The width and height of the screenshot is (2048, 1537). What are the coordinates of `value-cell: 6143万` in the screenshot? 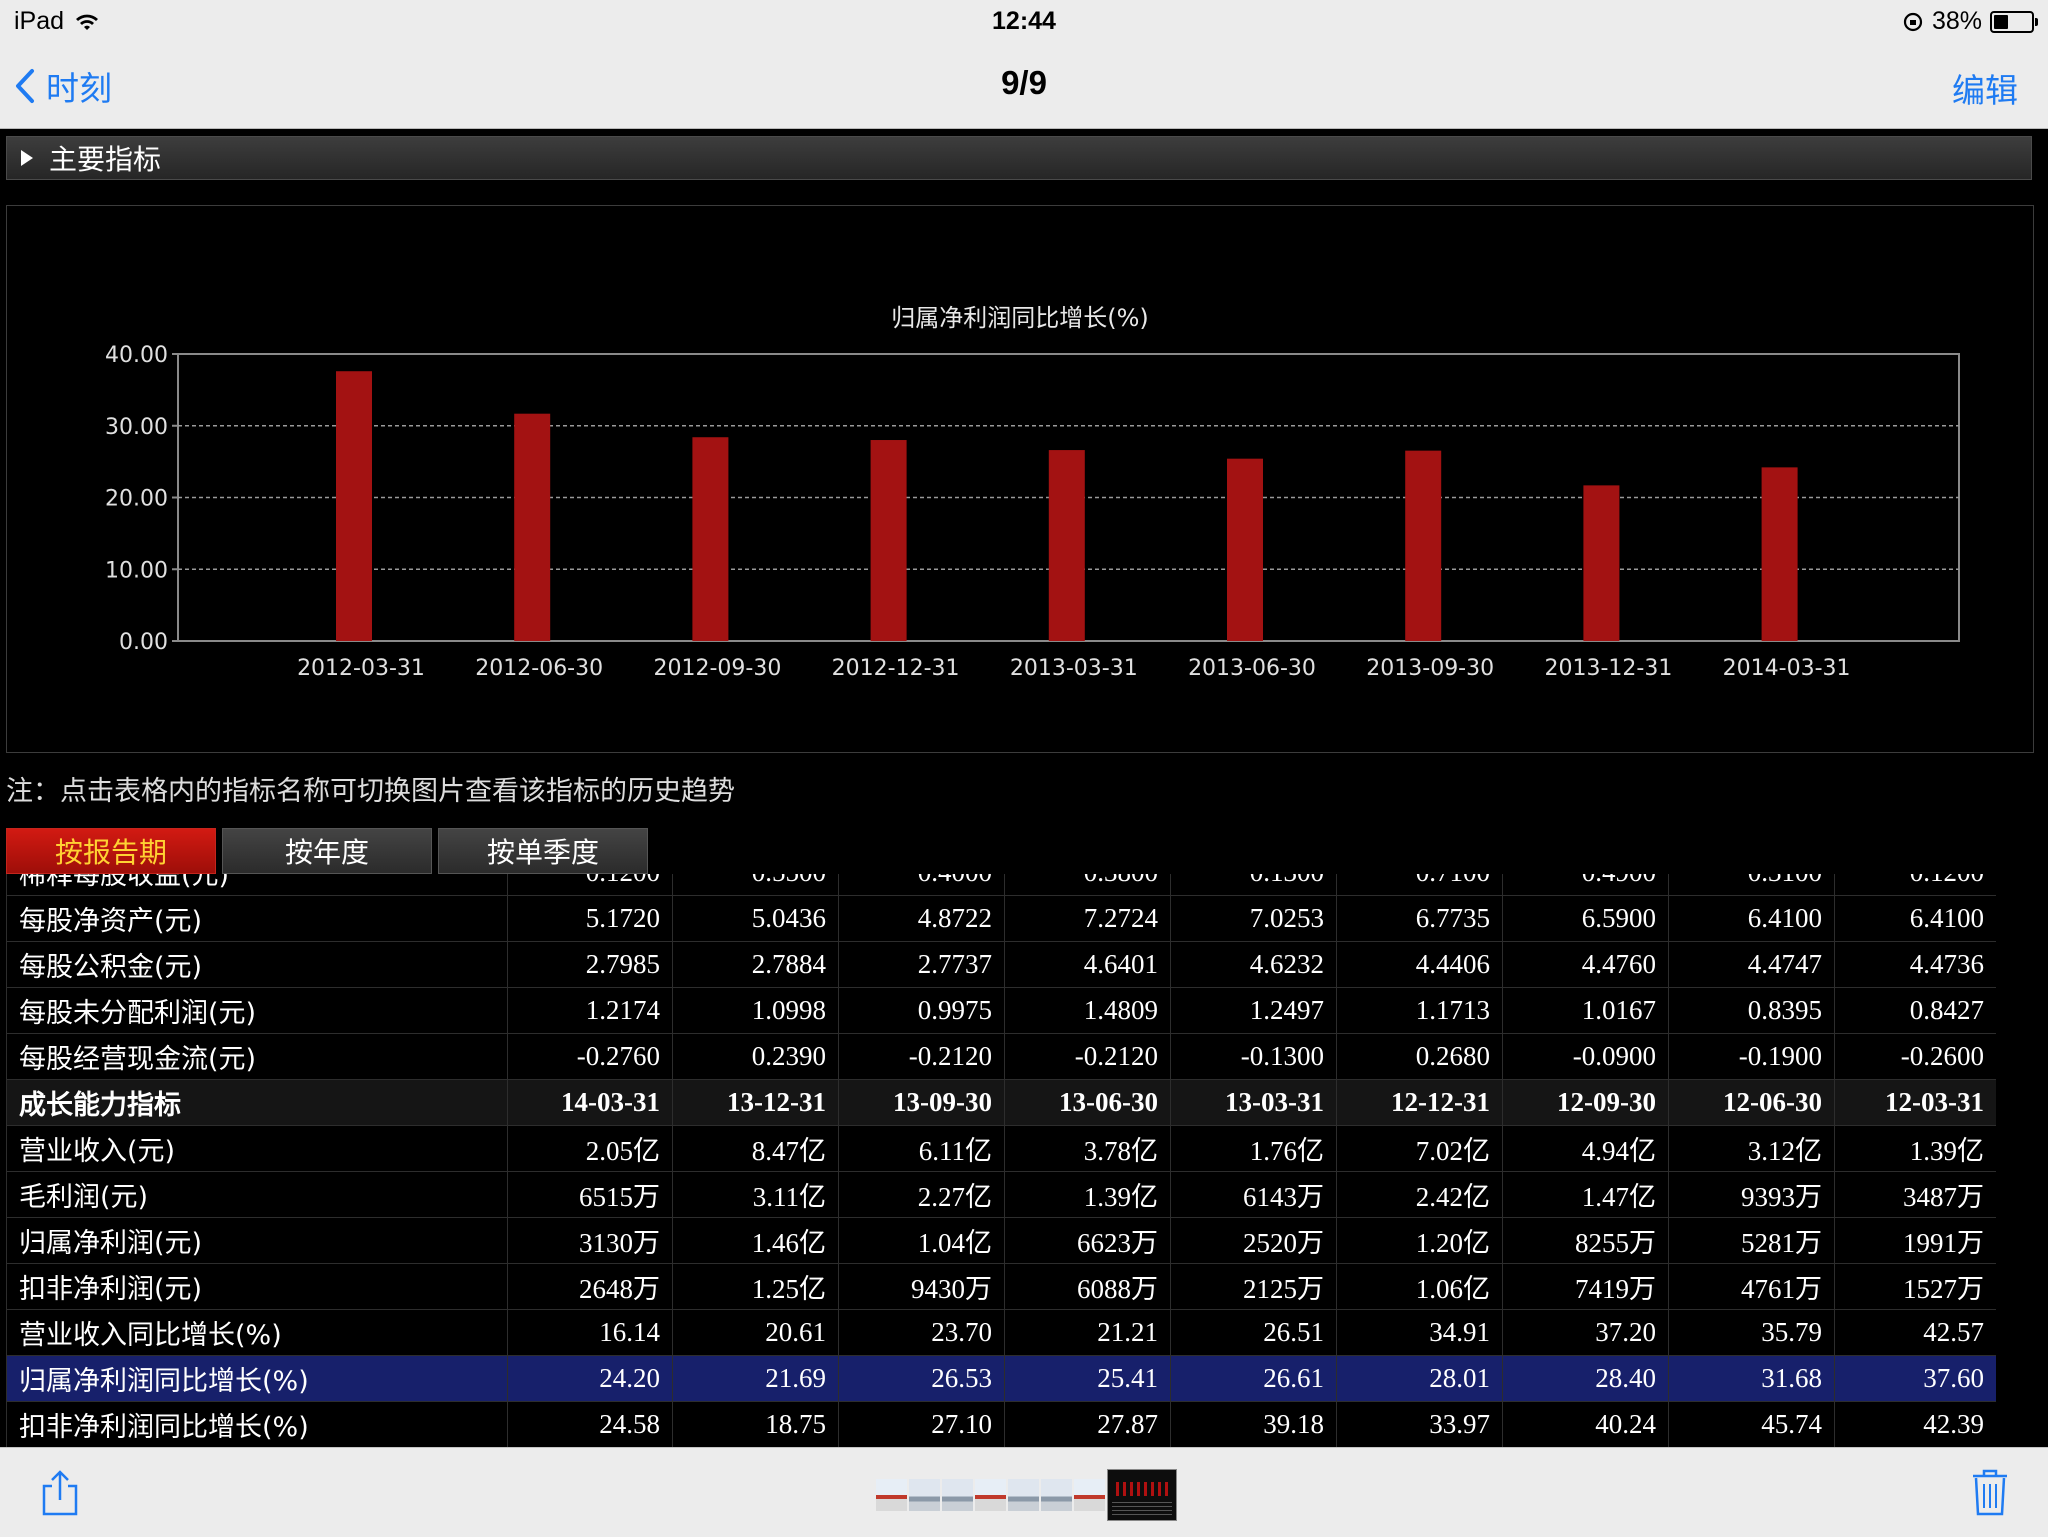 It's located at (1253, 1194).